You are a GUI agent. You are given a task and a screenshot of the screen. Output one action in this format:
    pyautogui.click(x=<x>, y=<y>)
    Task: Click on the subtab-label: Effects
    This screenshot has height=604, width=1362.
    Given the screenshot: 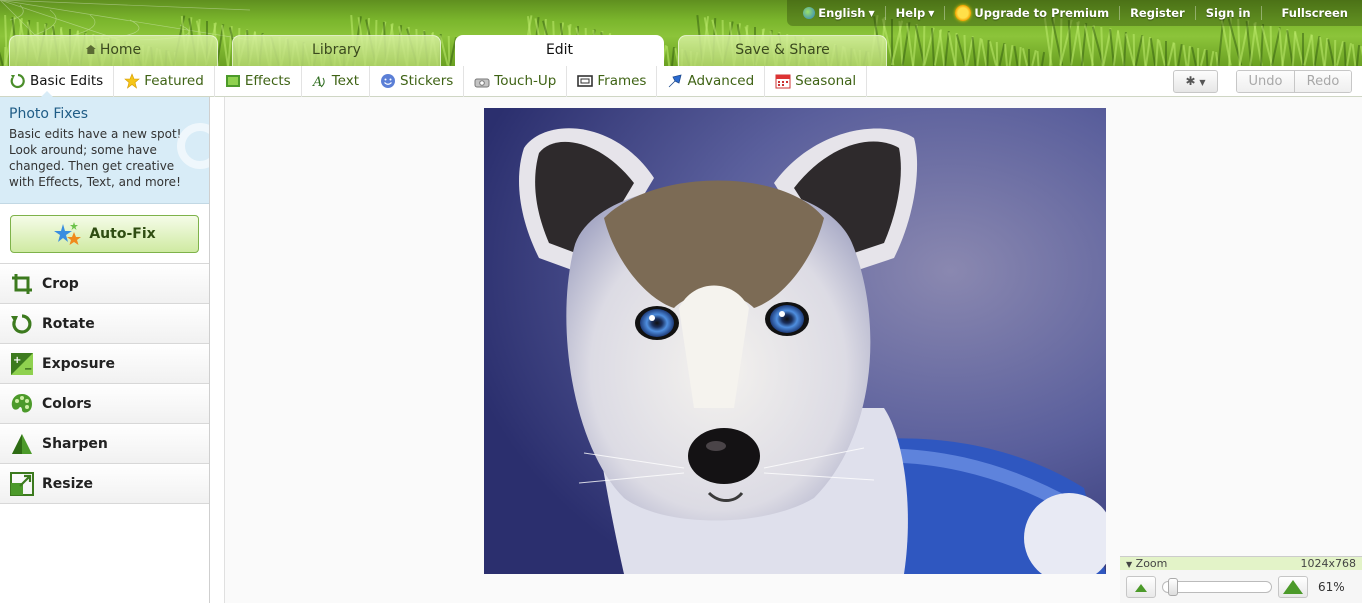 What is the action you would take?
    pyautogui.click(x=267, y=81)
    